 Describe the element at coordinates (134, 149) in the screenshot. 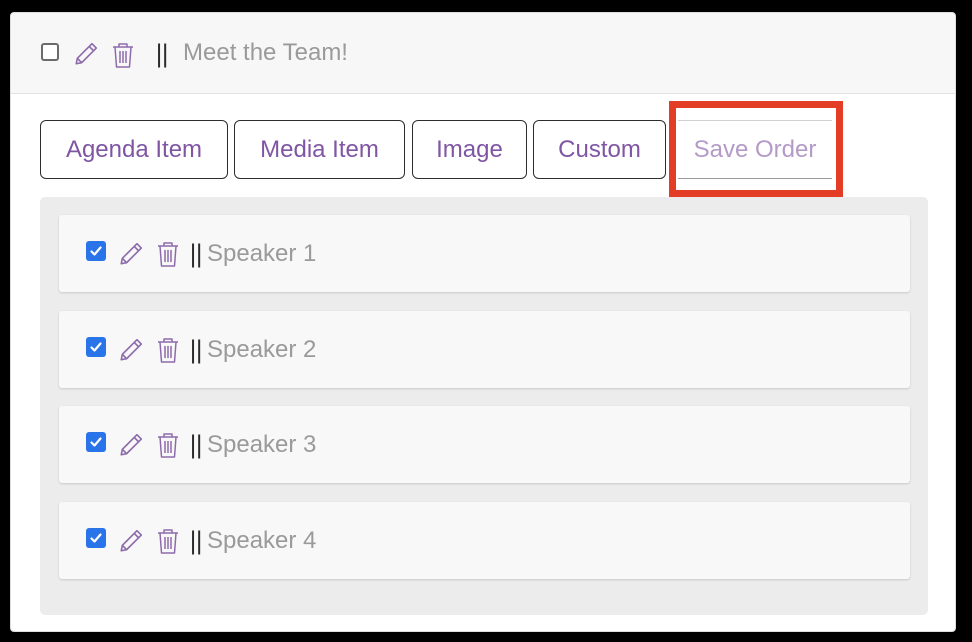

I see `agenda-item-button: Agenda Item` at that location.